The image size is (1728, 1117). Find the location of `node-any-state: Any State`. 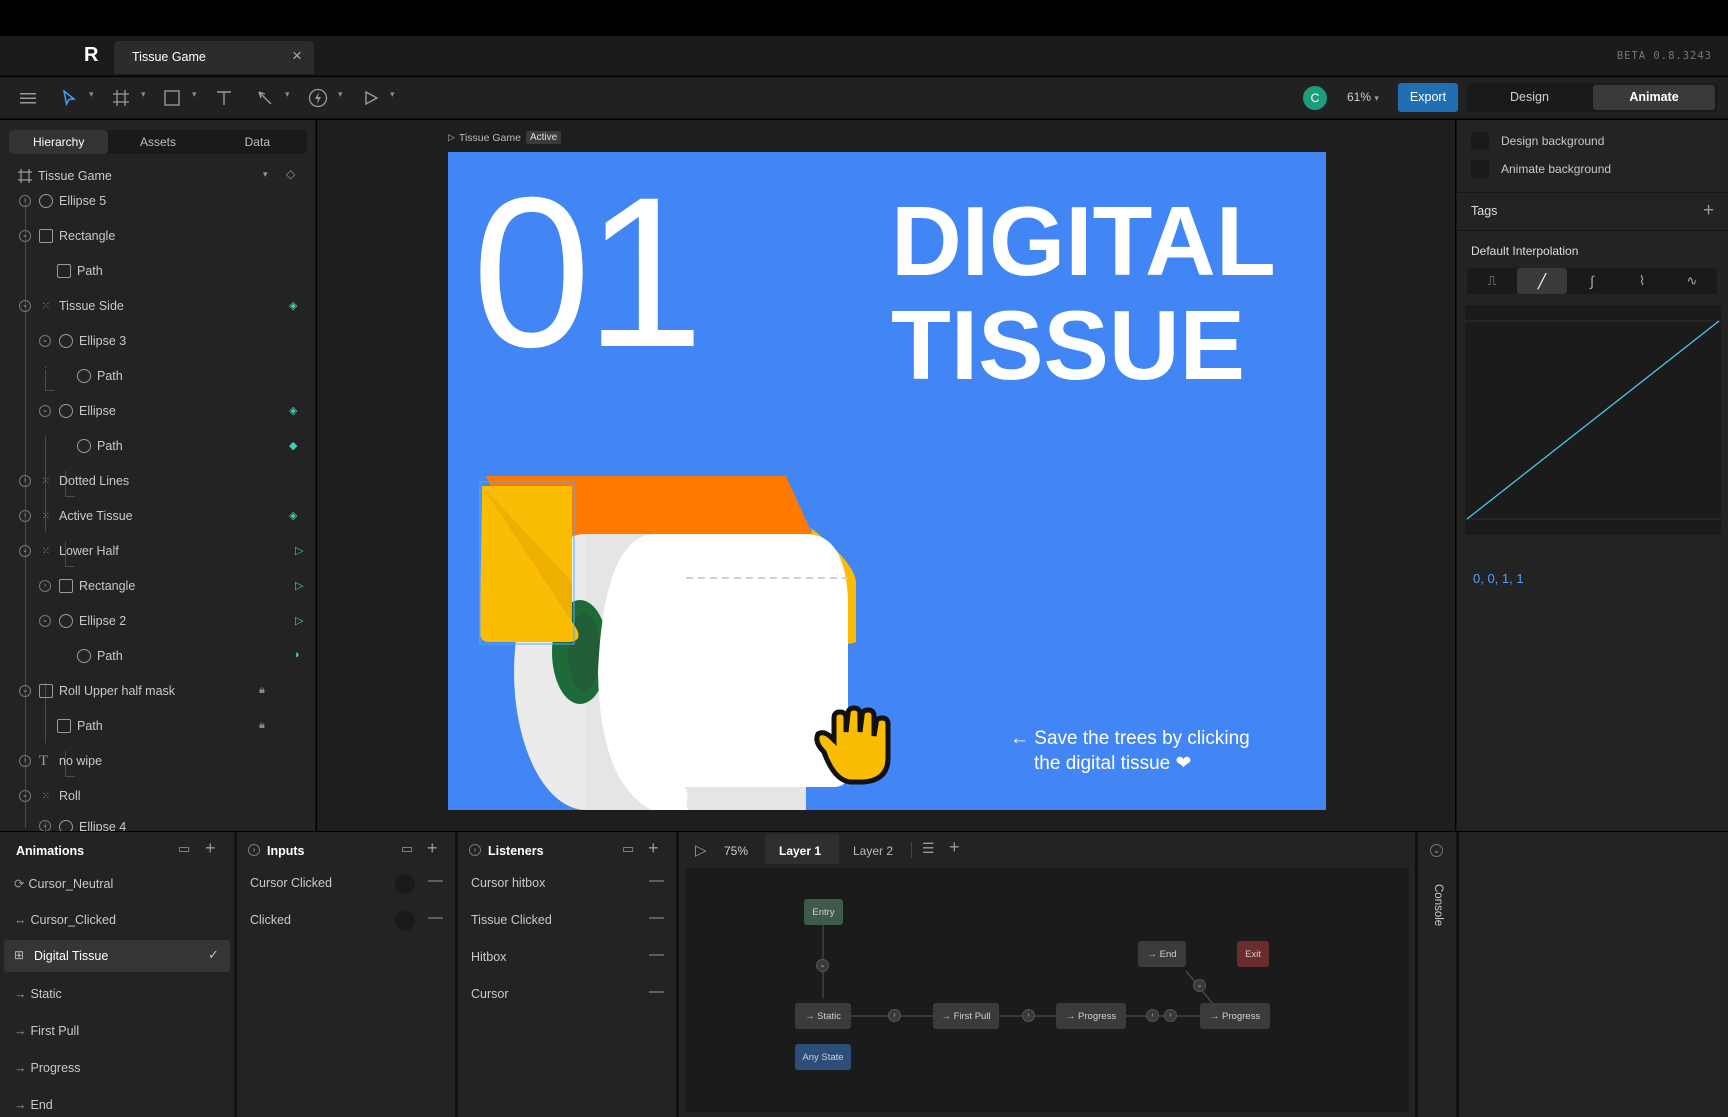

node-any-state: Any State is located at coordinates (823, 1057).